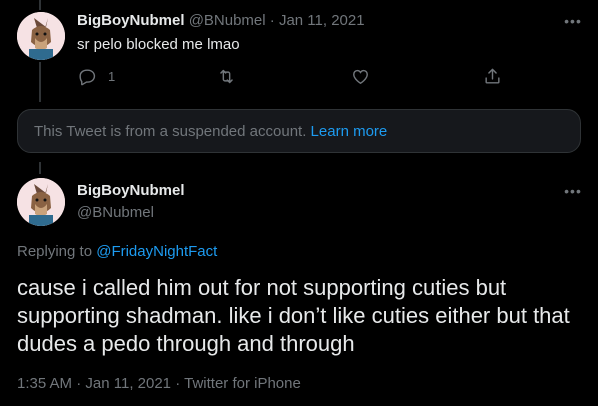  Describe the element at coordinates (40, 168) in the screenshot. I see `thread-line-lower` at that location.